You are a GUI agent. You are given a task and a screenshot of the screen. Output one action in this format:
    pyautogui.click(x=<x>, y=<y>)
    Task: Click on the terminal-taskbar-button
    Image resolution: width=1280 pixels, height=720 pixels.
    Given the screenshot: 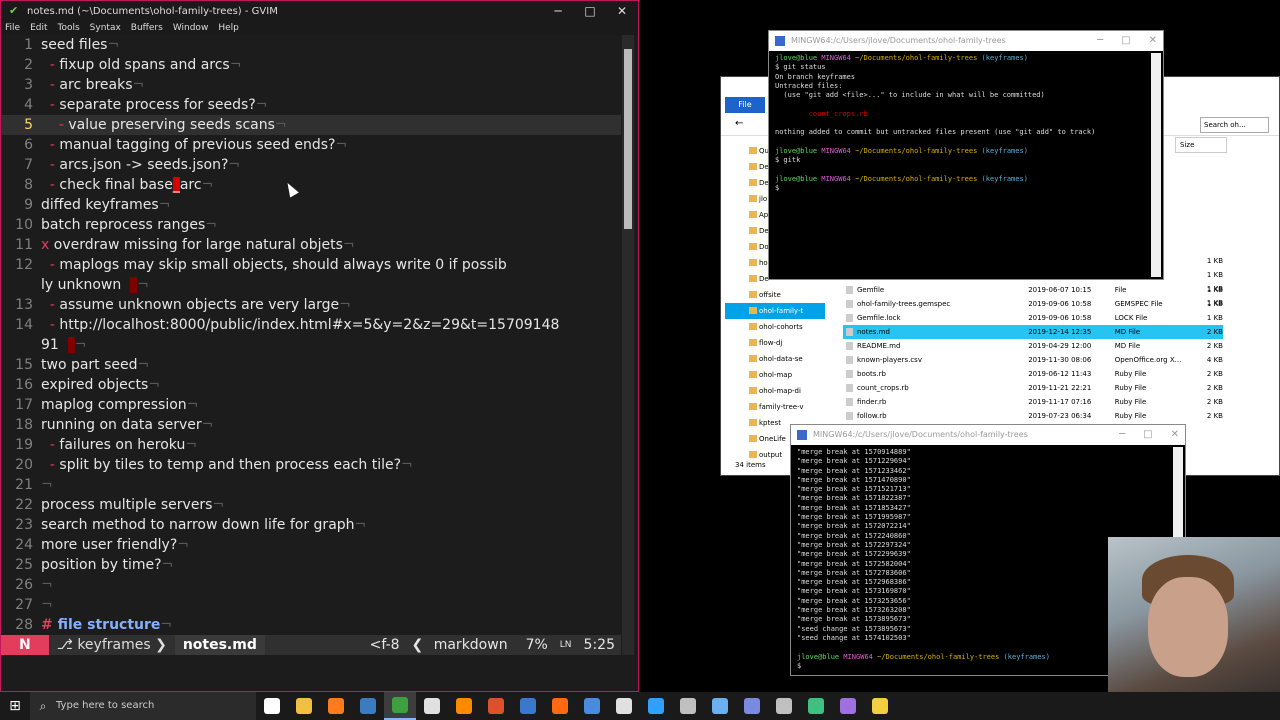 What is the action you would take?
    pyautogui.click(x=528, y=706)
    